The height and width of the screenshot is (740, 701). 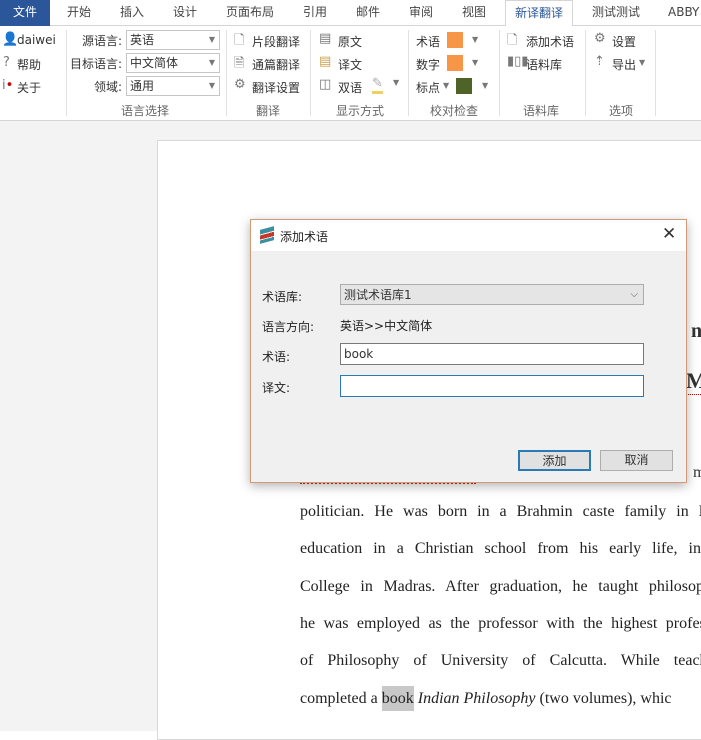 What do you see at coordinates (599, 61) in the screenshot?
I see `export-icon: ⇡` at bounding box center [599, 61].